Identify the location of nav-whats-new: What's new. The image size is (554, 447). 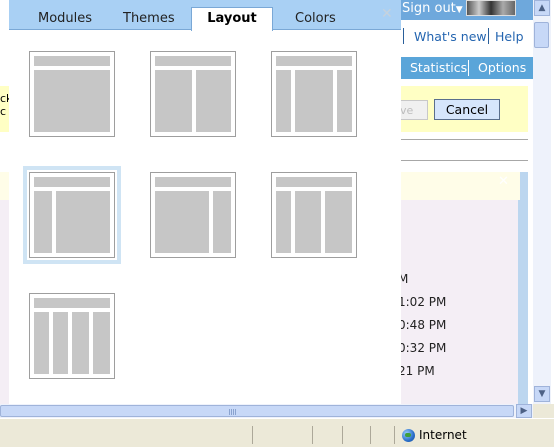
(450, 36).